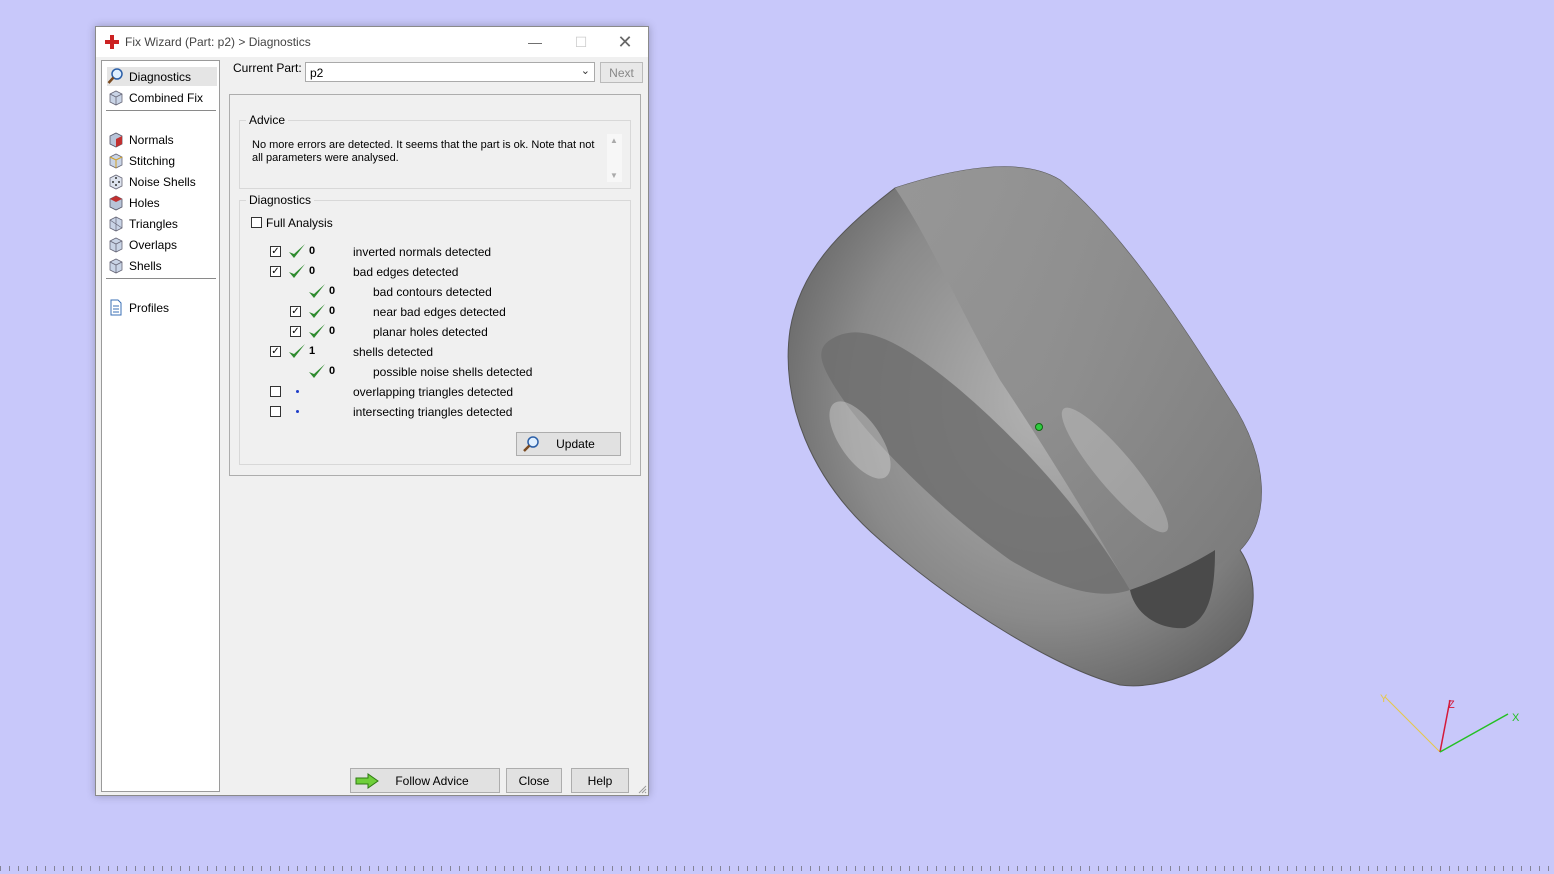 The image size is (1554, 874). I want to click on planar-holes-checkbox: ✓, so click(295, 331).